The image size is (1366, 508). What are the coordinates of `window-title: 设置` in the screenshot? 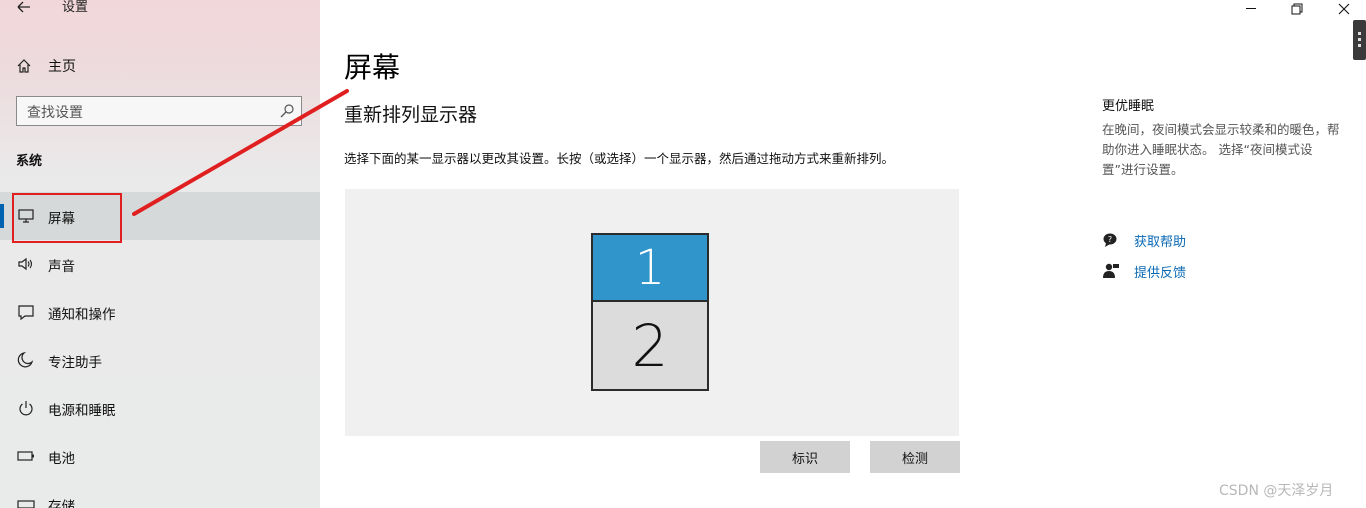 It's located at (75, 7).